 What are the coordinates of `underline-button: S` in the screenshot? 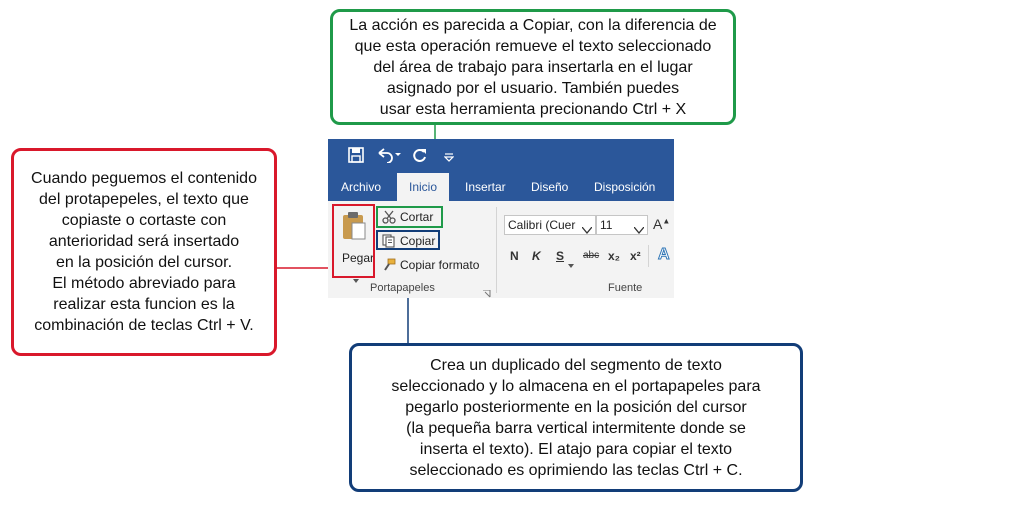 It's located at (560, 256).